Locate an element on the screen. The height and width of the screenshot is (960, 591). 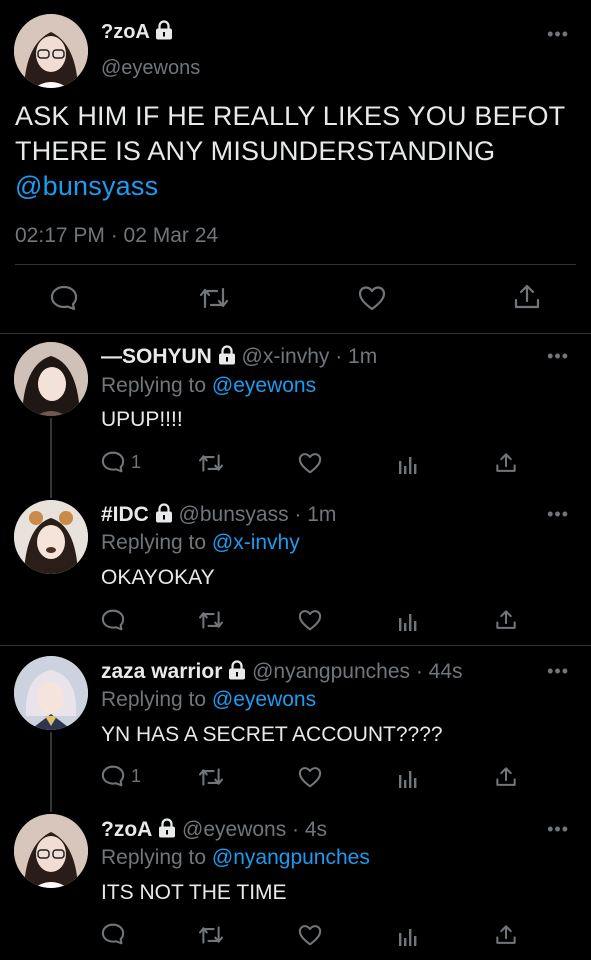
reply-header: ?zoA @eyewons · 4s is located at coordinates (214, 830).